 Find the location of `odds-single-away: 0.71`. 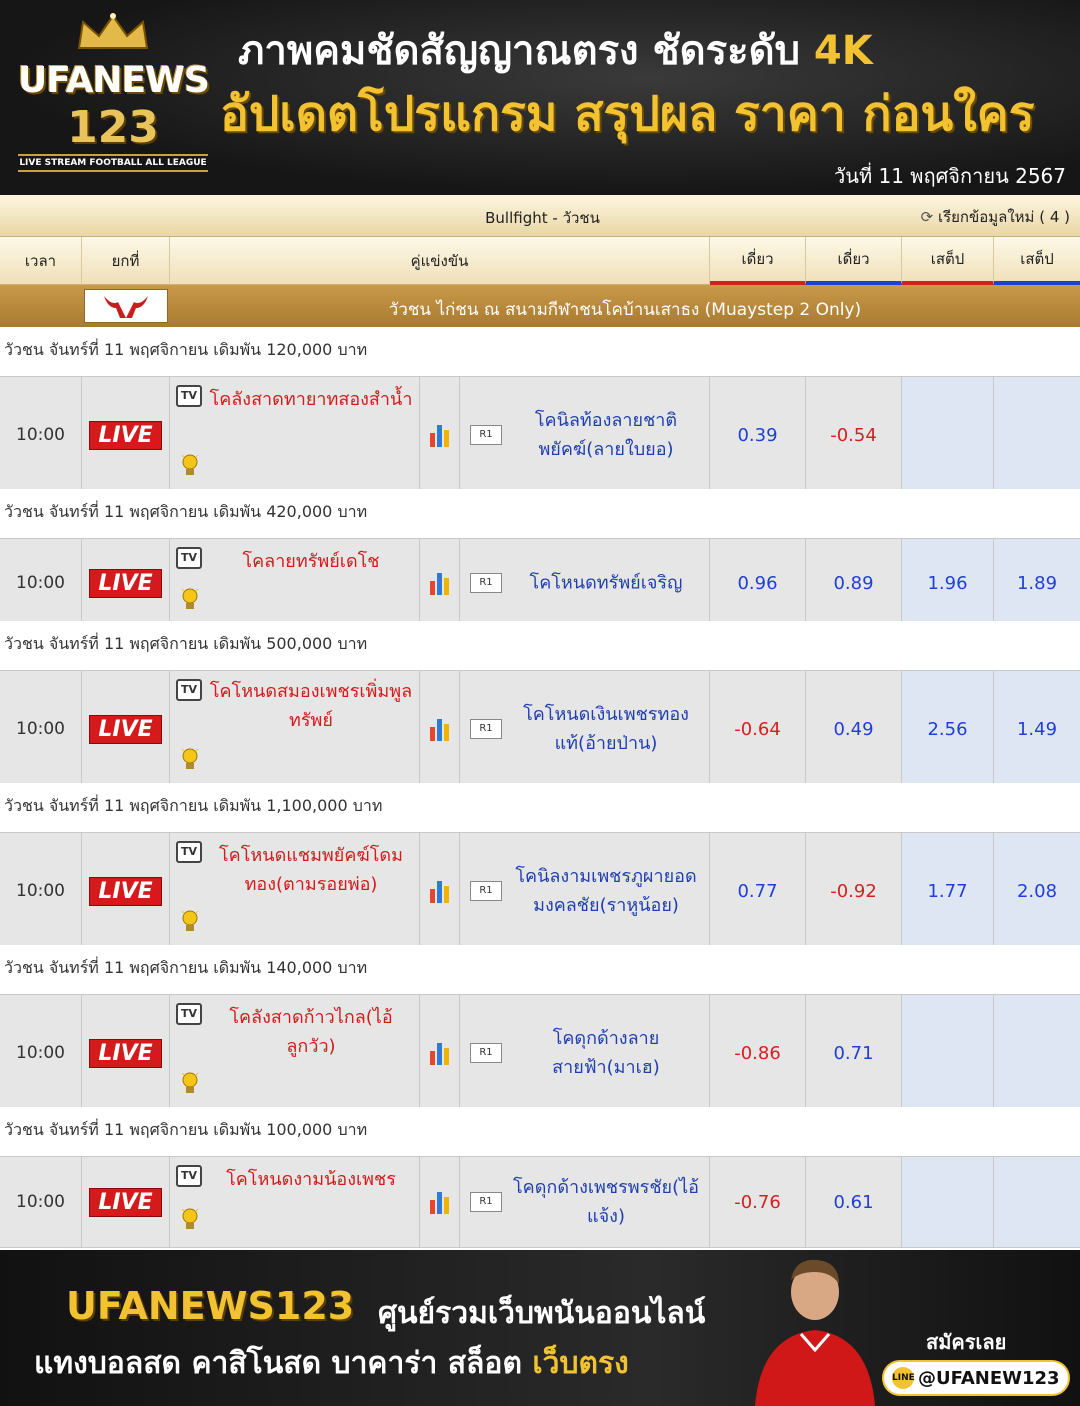

odds-single-away: 0.71 is located at coordinates (854, 1053).